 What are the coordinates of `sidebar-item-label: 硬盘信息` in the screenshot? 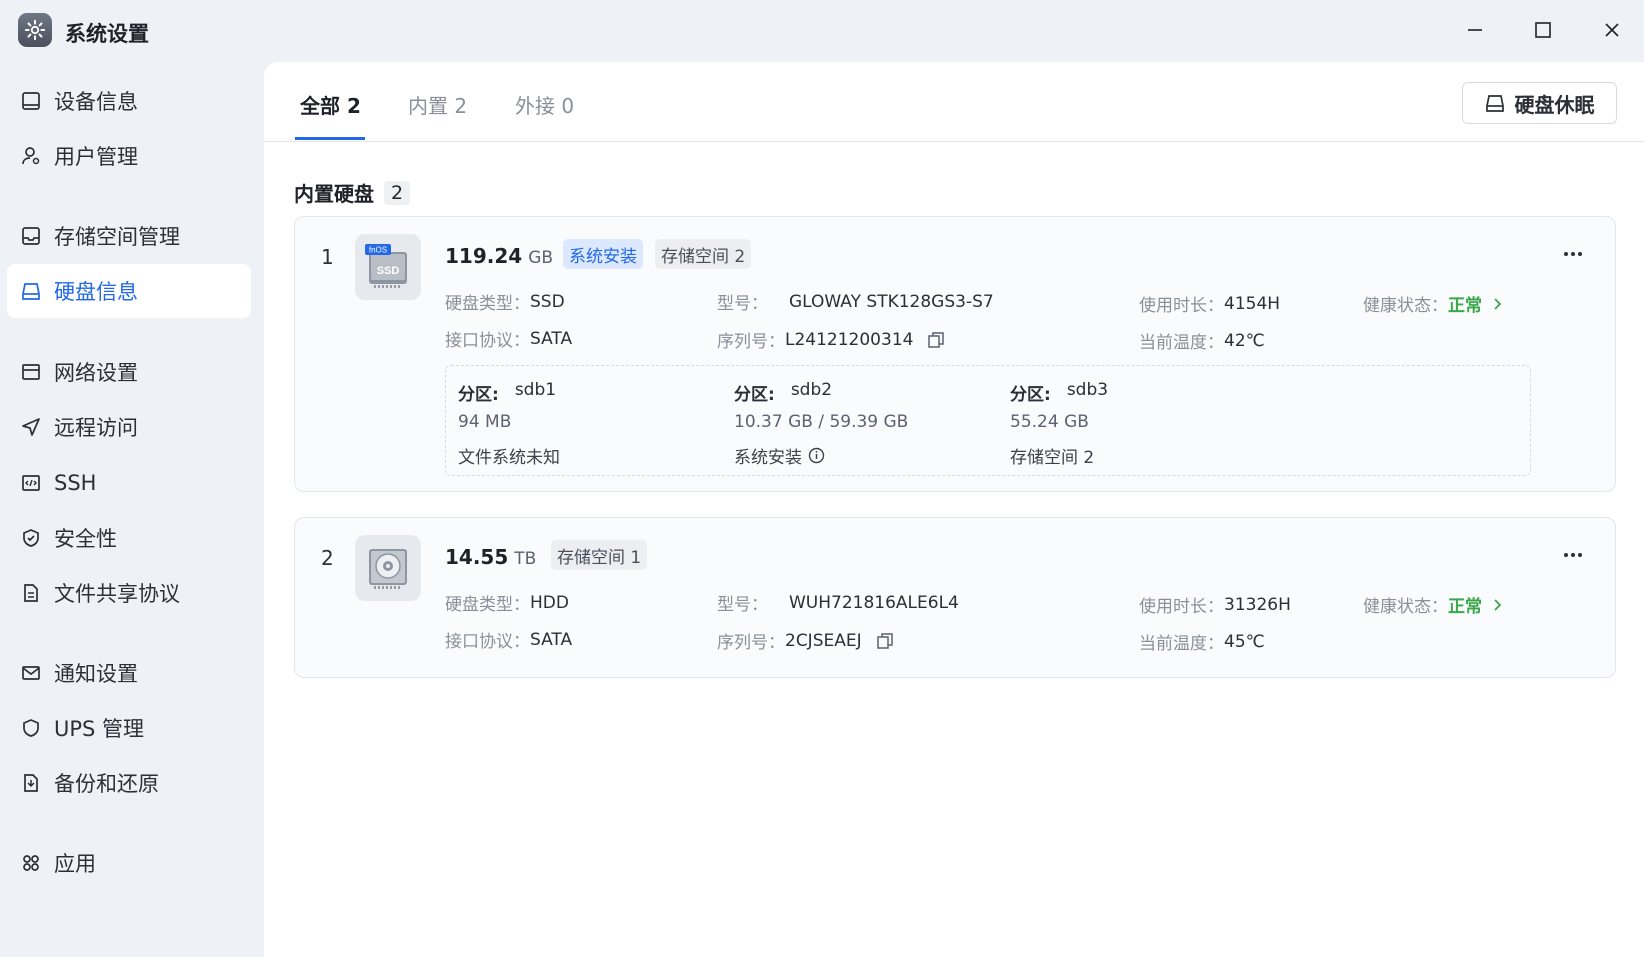 It's located at (96, 292).